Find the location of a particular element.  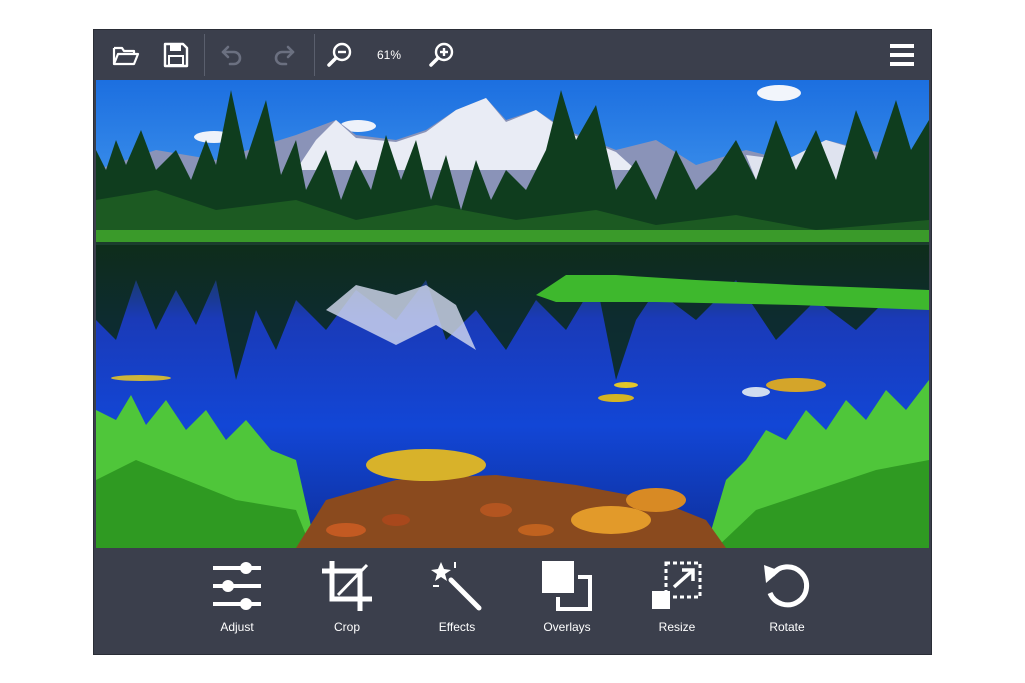

zoom-in-icon is located at coordinates (441, 54).